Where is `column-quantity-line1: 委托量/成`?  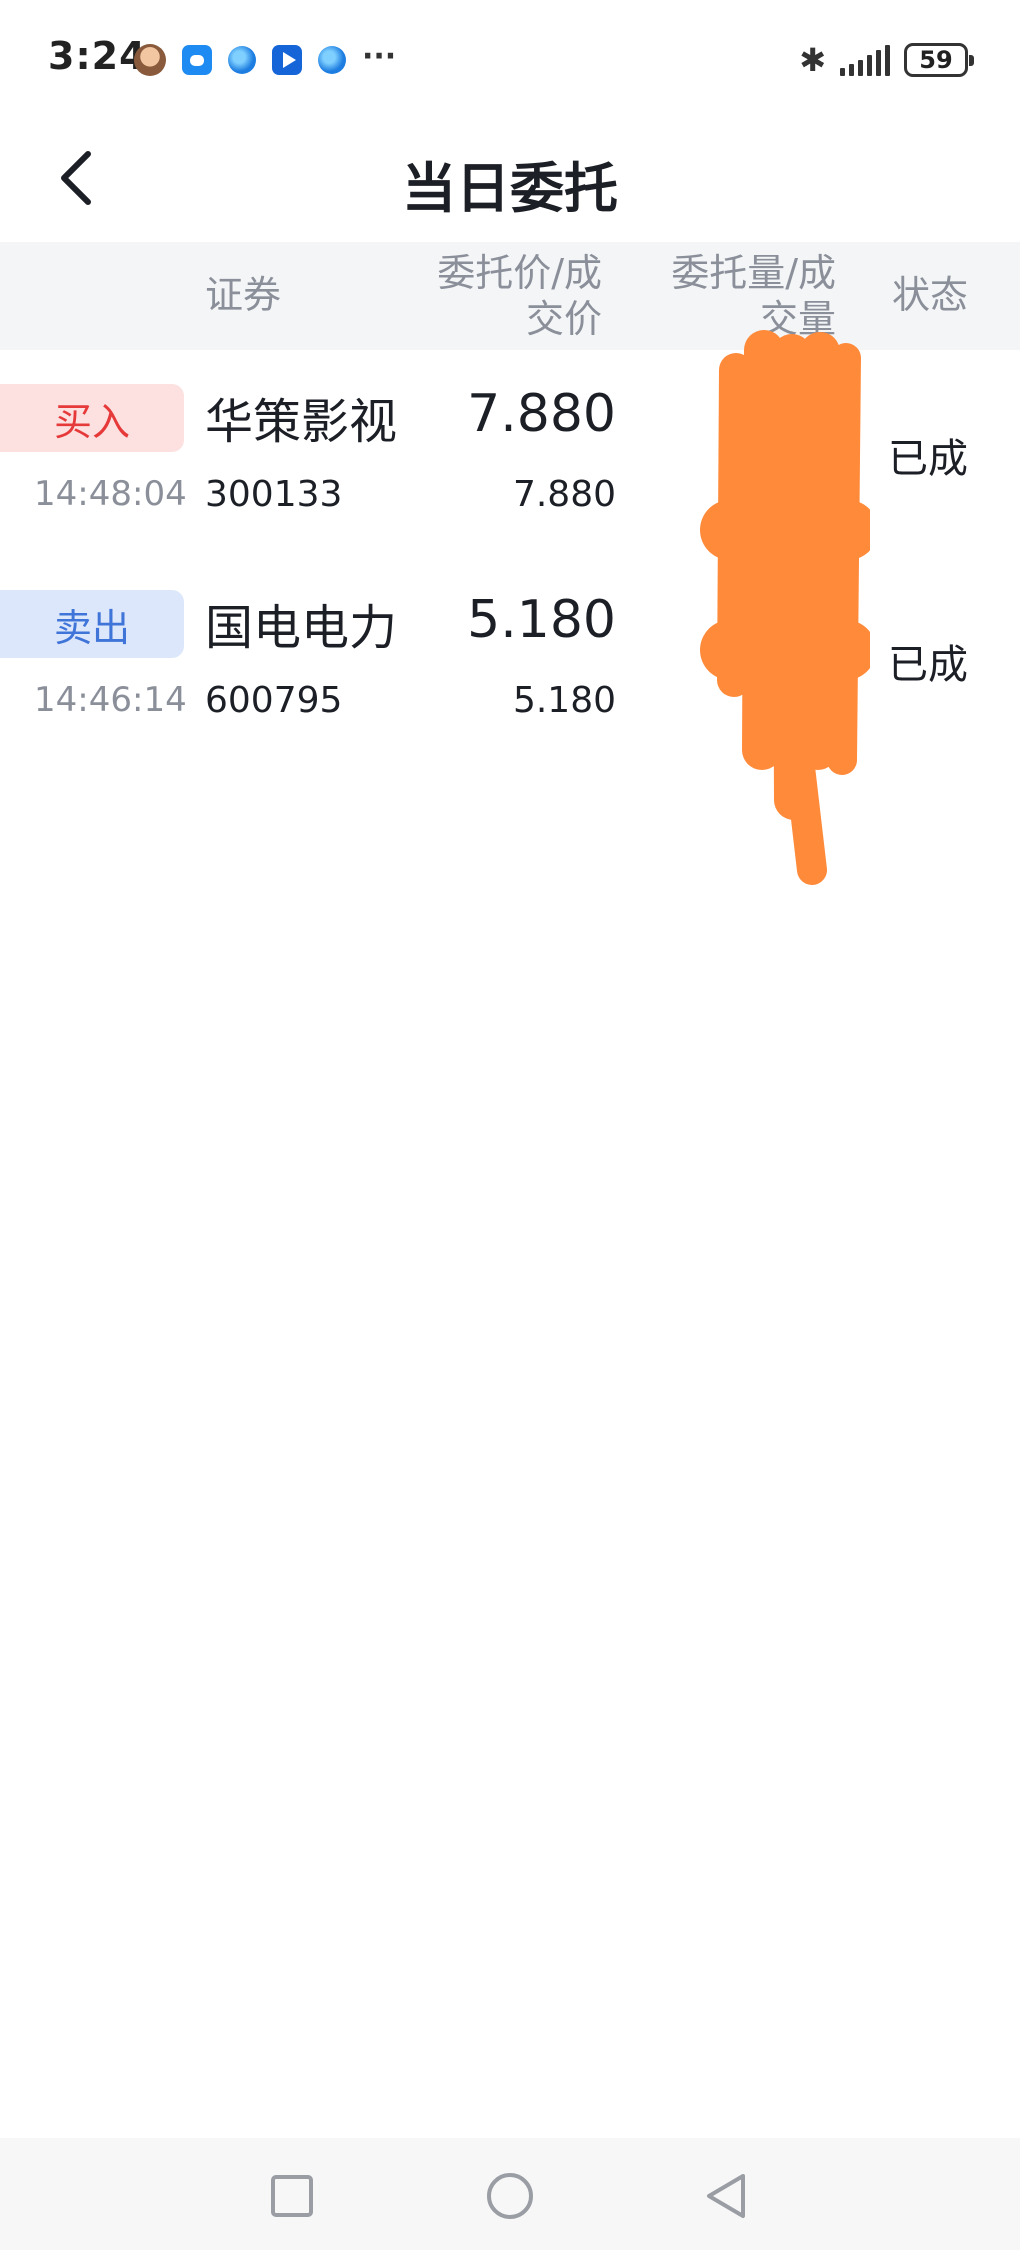 column-quantity-line1: 委托量/成 is located at coordinates (753, 273).